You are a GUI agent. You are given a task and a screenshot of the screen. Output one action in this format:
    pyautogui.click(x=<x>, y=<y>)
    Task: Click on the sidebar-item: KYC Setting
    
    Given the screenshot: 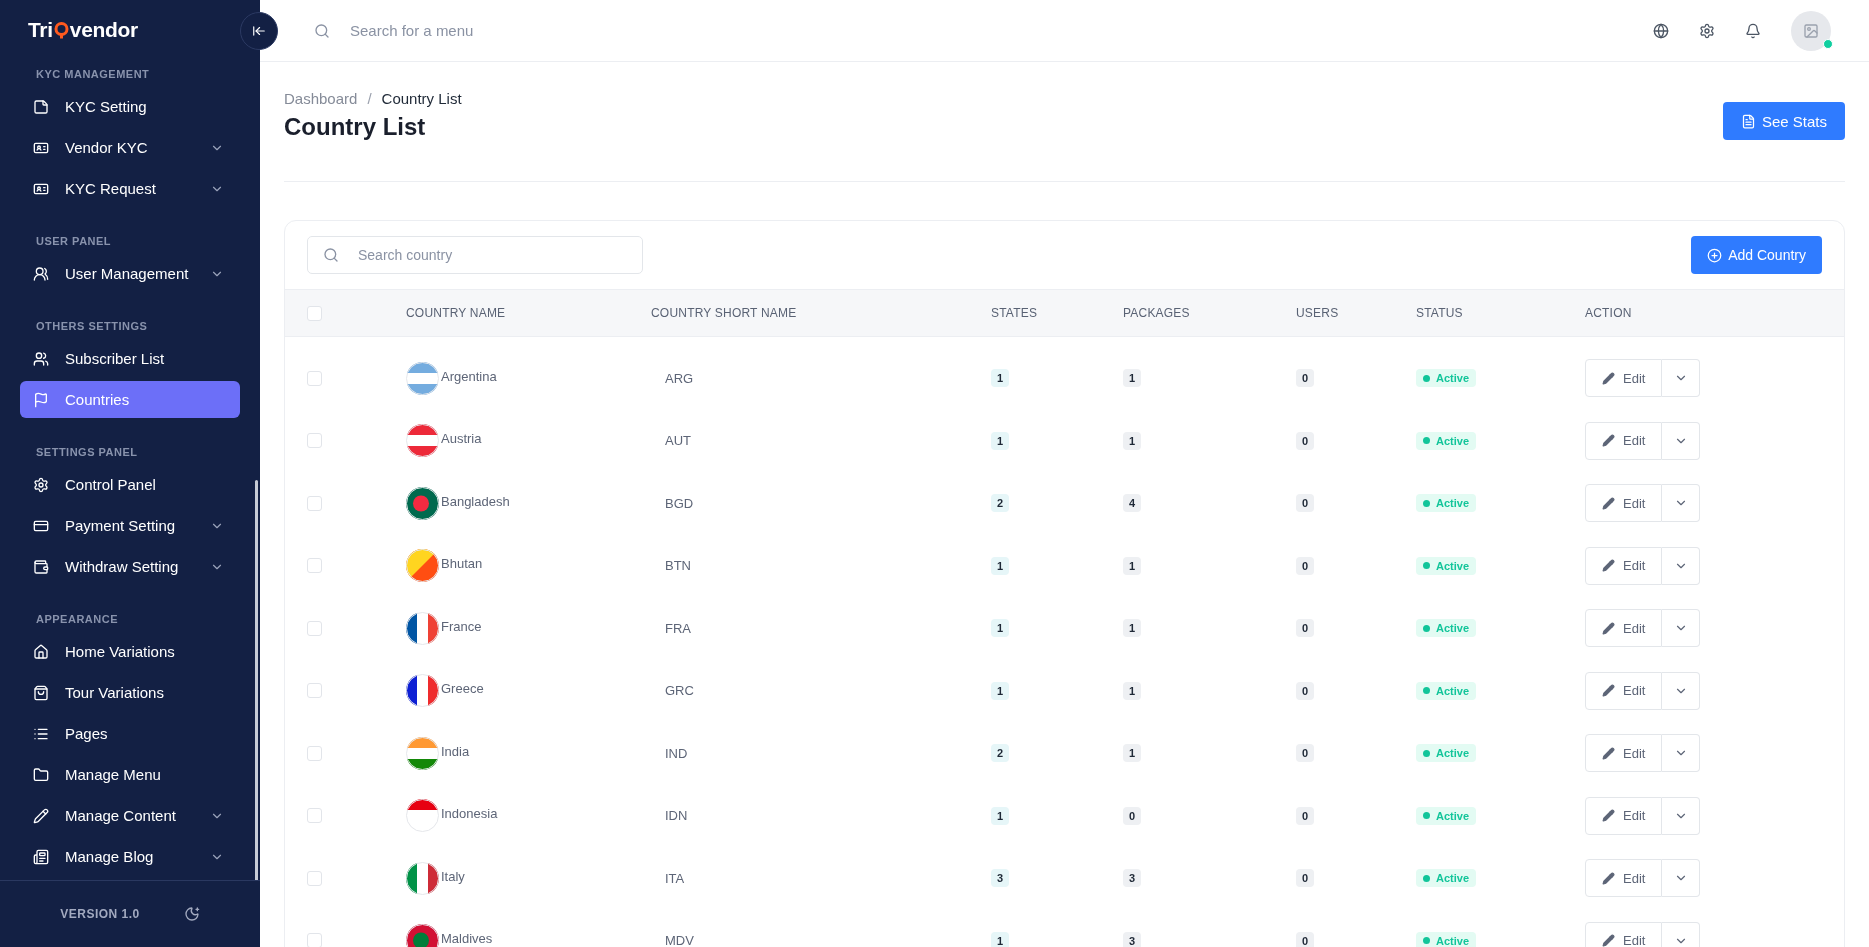 What is the action you would take?
    pyautogui.click(x=130, y=106)
    